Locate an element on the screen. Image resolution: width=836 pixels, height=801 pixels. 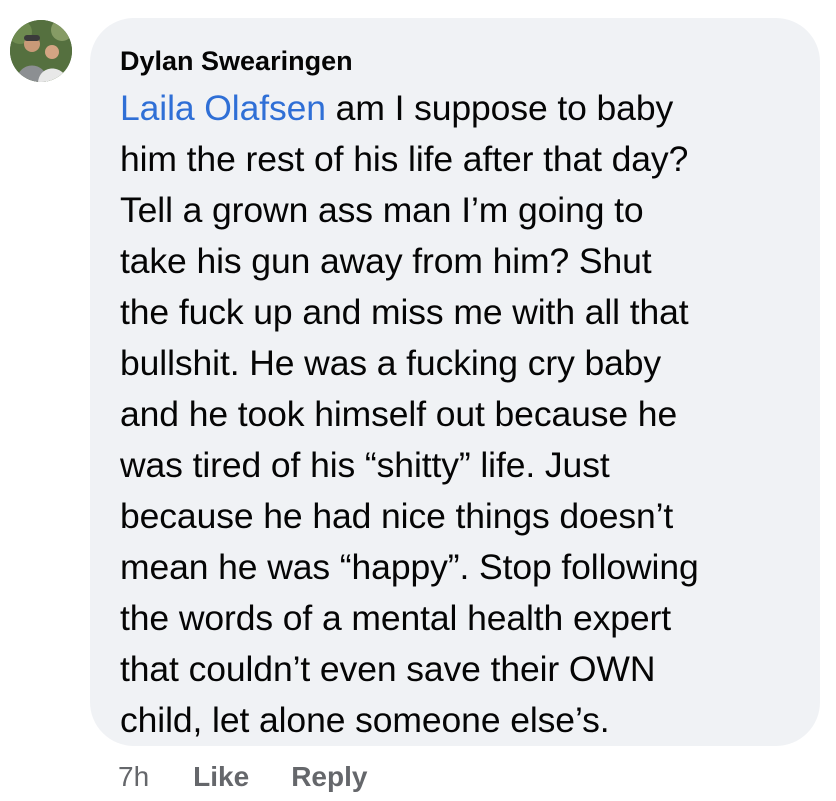
comment-line: Tell a grown ass man I’m going to is located at coordinates (382, 210).